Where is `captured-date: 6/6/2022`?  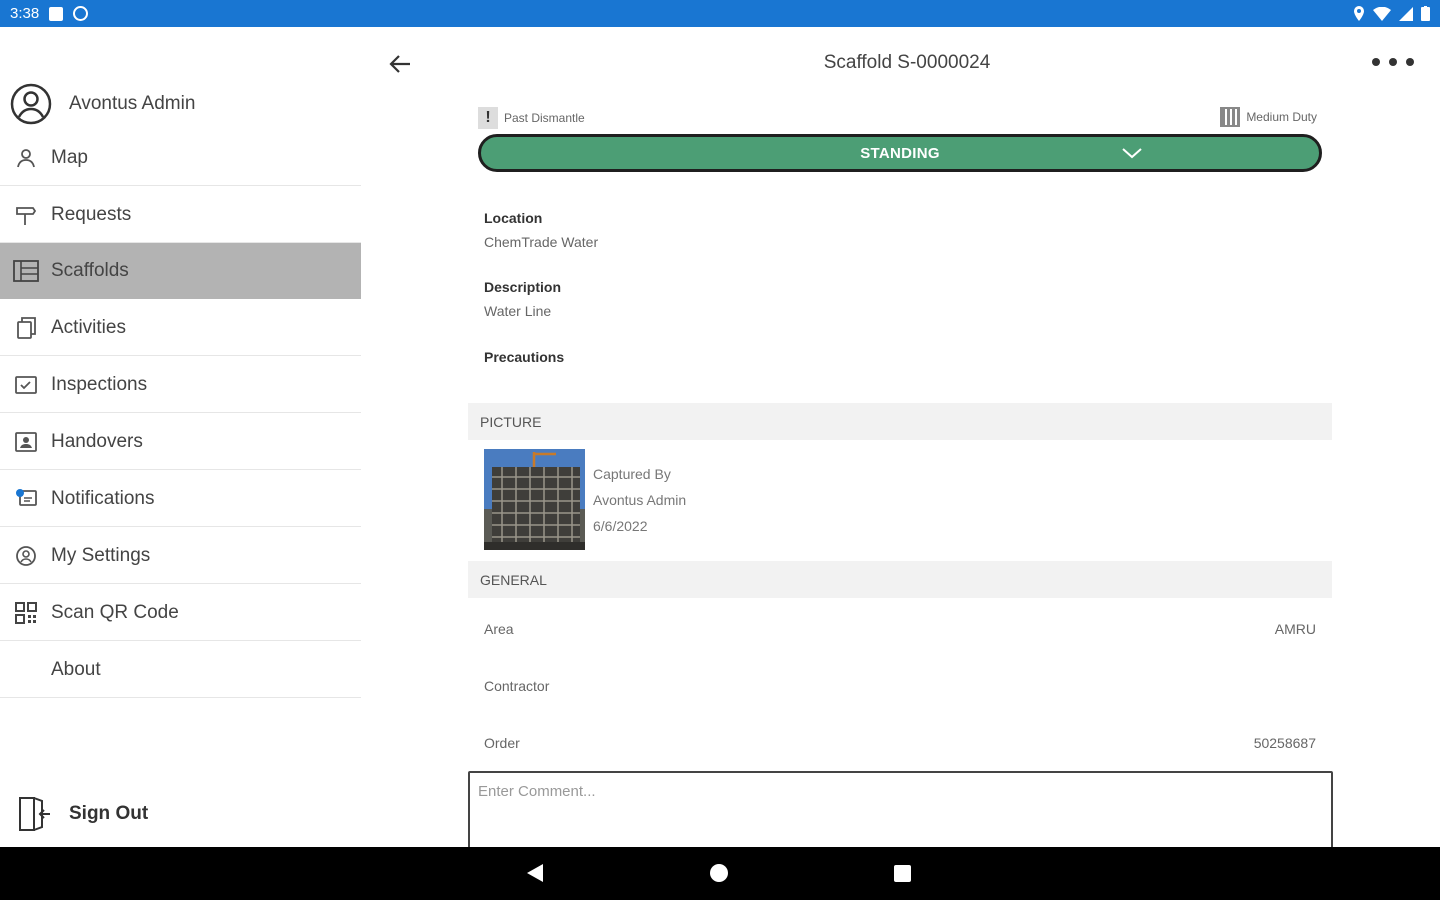 captured-date: 6/6/2022 is located at coordinates (620, 526).